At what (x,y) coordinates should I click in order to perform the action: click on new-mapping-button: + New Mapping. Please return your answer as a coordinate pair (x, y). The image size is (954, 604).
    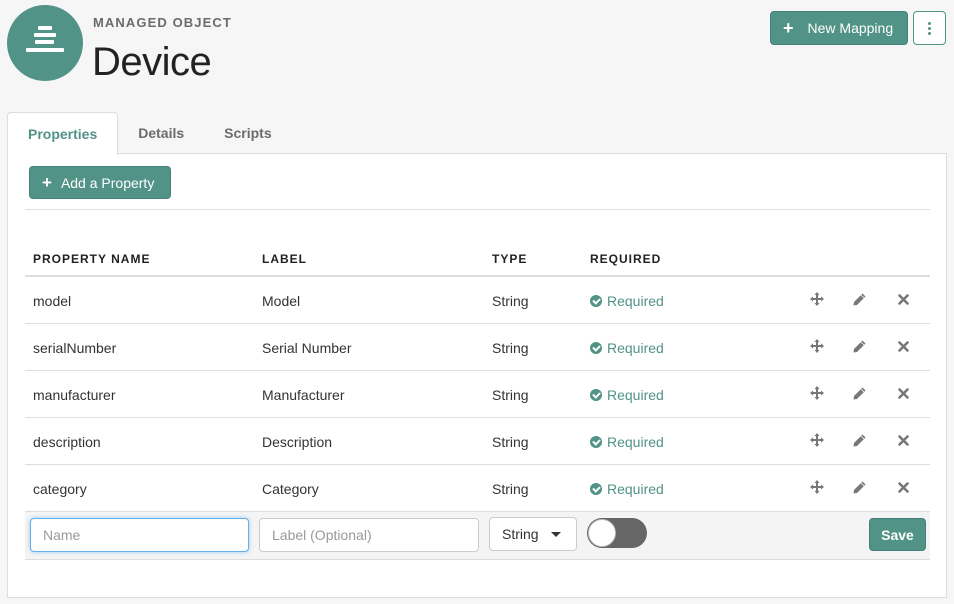
    Looking at the image, I should click on (839, 28).